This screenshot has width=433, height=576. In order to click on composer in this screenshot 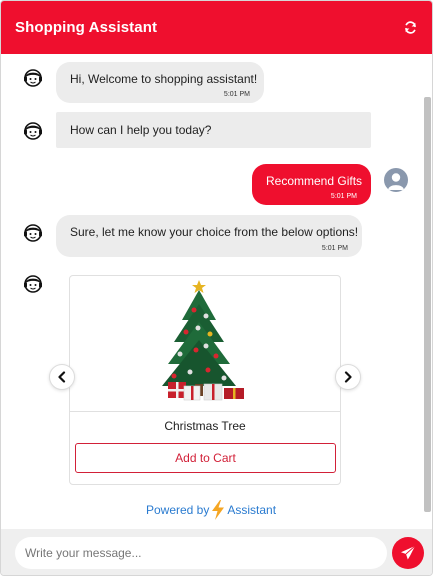, I will do `click(216, 552)`.